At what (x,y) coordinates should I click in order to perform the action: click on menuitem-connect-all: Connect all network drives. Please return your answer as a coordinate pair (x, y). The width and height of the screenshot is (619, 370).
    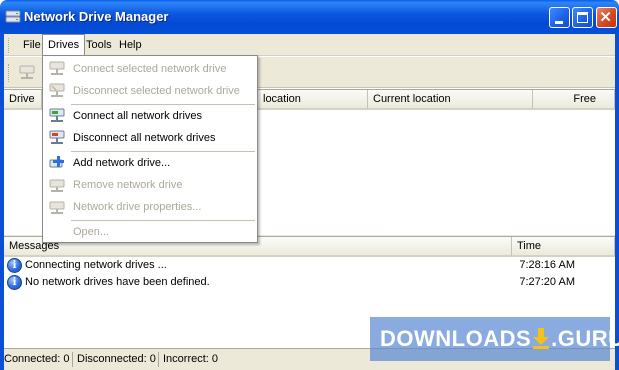
    Looking at the image, I should click on (150, 116).